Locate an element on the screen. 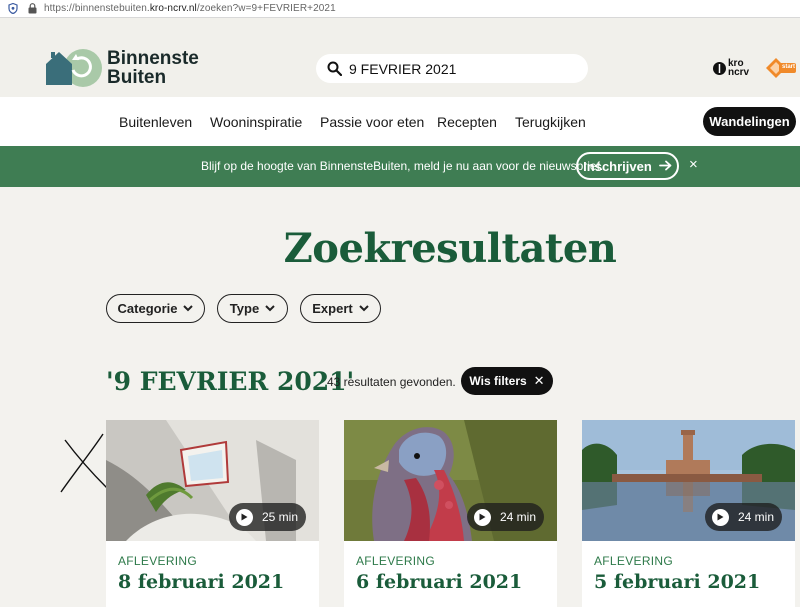  card-title: 5 februari 2021 is located at coordinates (677, 582).